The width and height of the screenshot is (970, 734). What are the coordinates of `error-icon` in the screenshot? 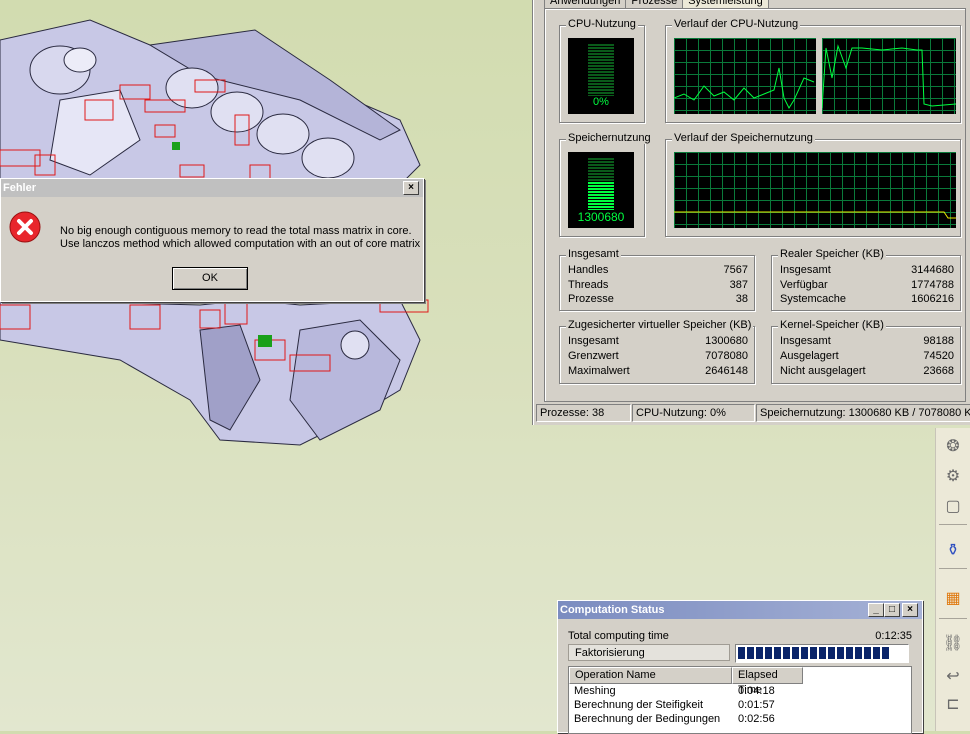 It's located at (25, 227).